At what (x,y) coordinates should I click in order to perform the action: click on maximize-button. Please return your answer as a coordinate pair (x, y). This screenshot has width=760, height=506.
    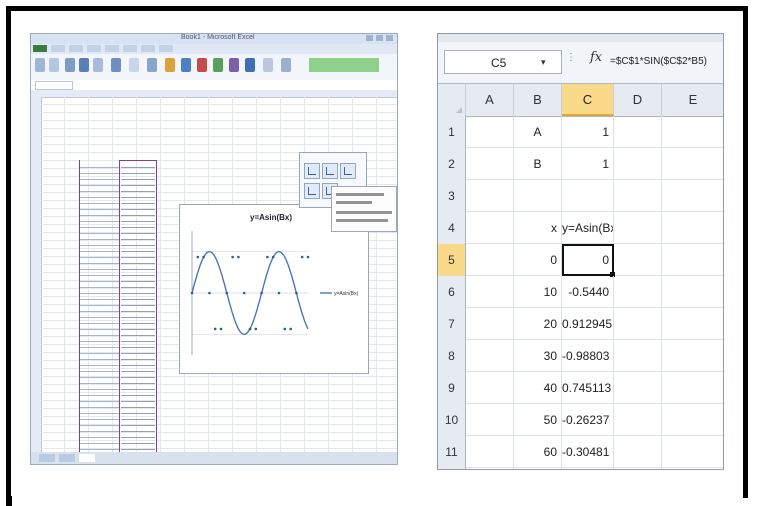
    Looking at the image, I should click on (379, 38).